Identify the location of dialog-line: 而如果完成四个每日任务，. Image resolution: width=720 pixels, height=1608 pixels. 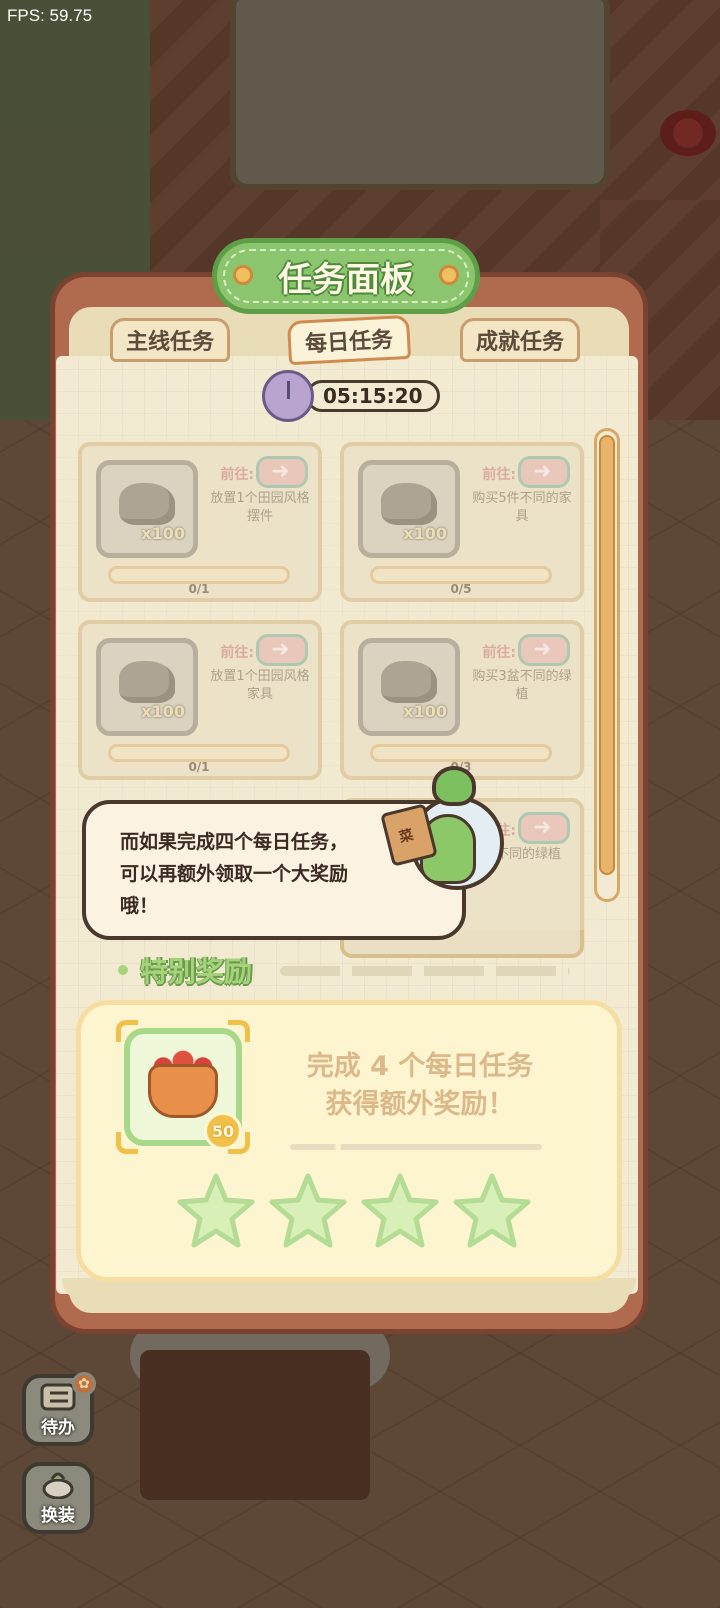
(234, 842).